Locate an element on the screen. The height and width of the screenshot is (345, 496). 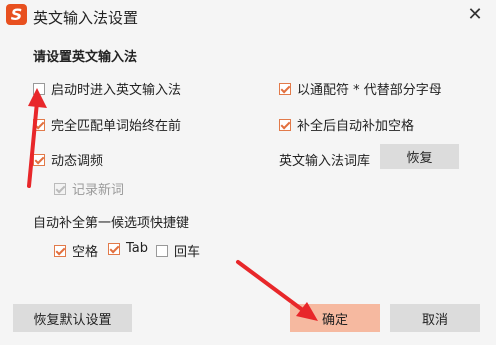
option-label: 记录新词 is located at coordinates (98, 190).